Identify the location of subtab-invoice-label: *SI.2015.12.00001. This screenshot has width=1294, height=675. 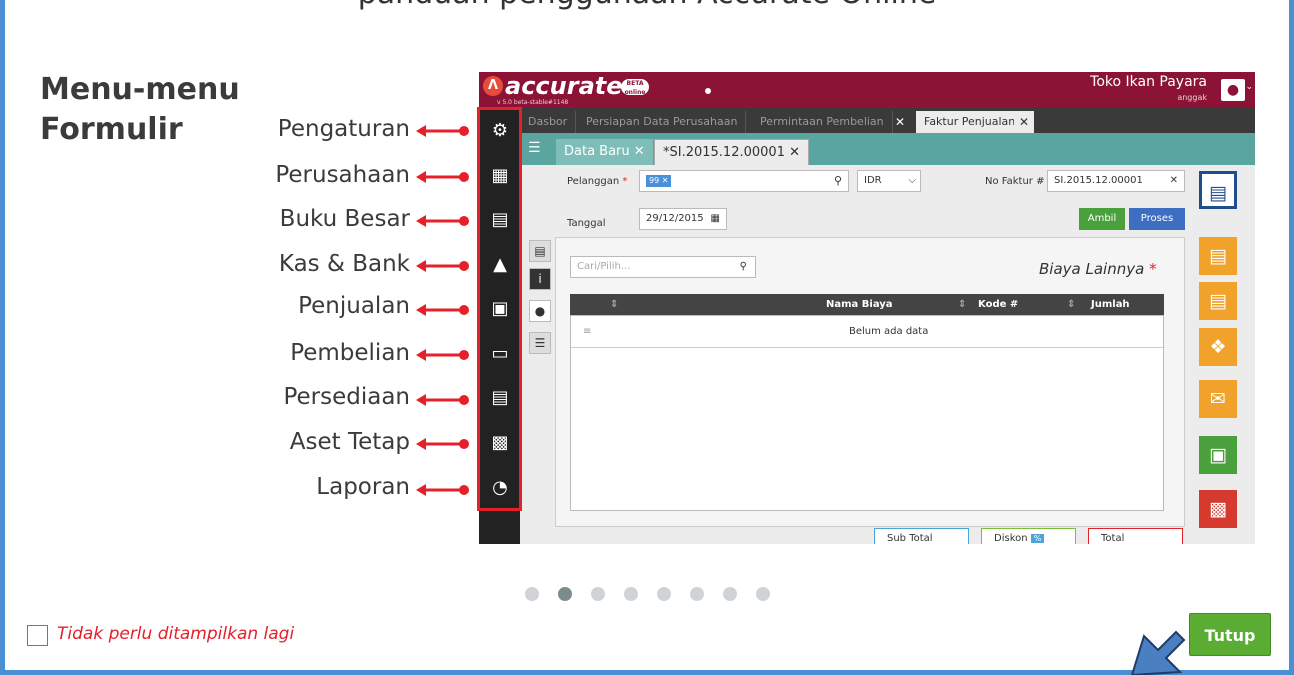
(724, 152).